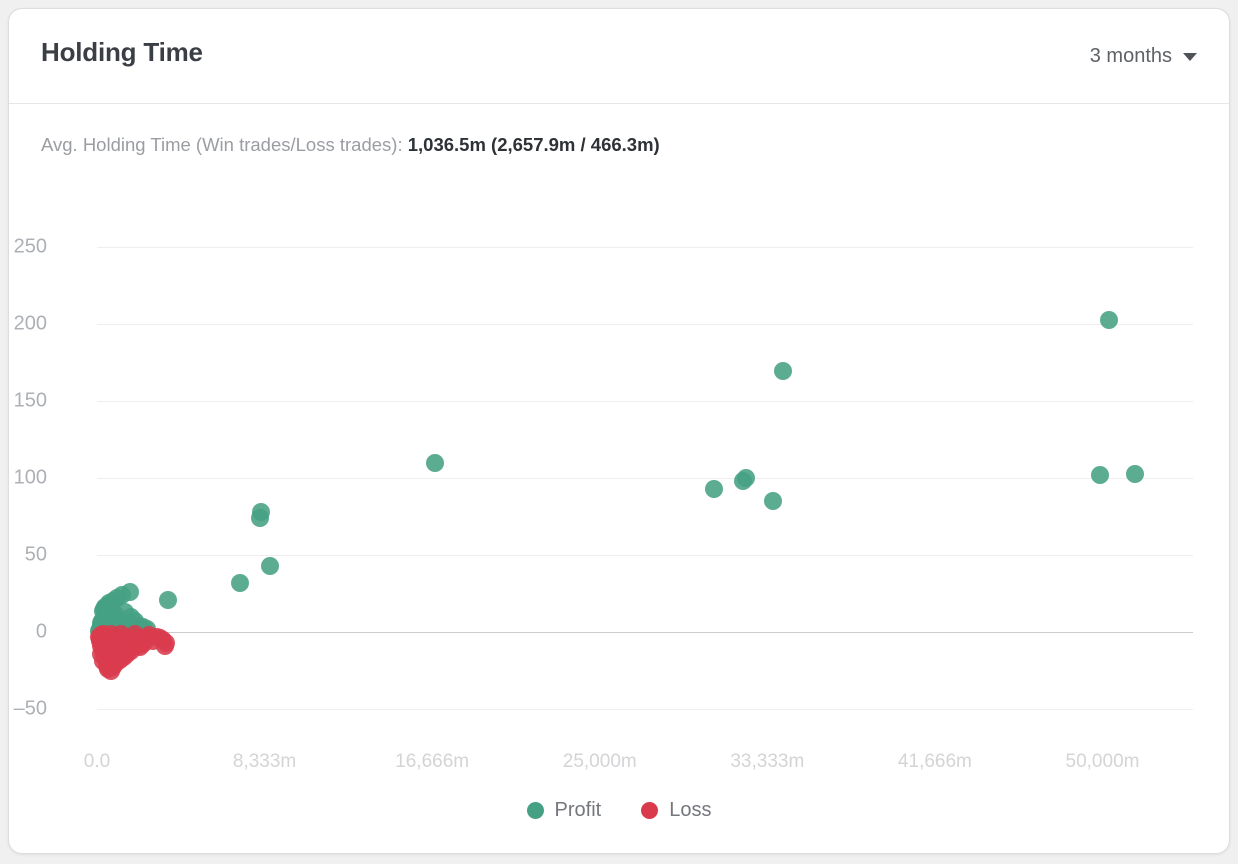  What do you see at coordinates (619, 810) in the screenshot?
I see `chart-legend: Profit Loss` at bounding box center [619, 810].